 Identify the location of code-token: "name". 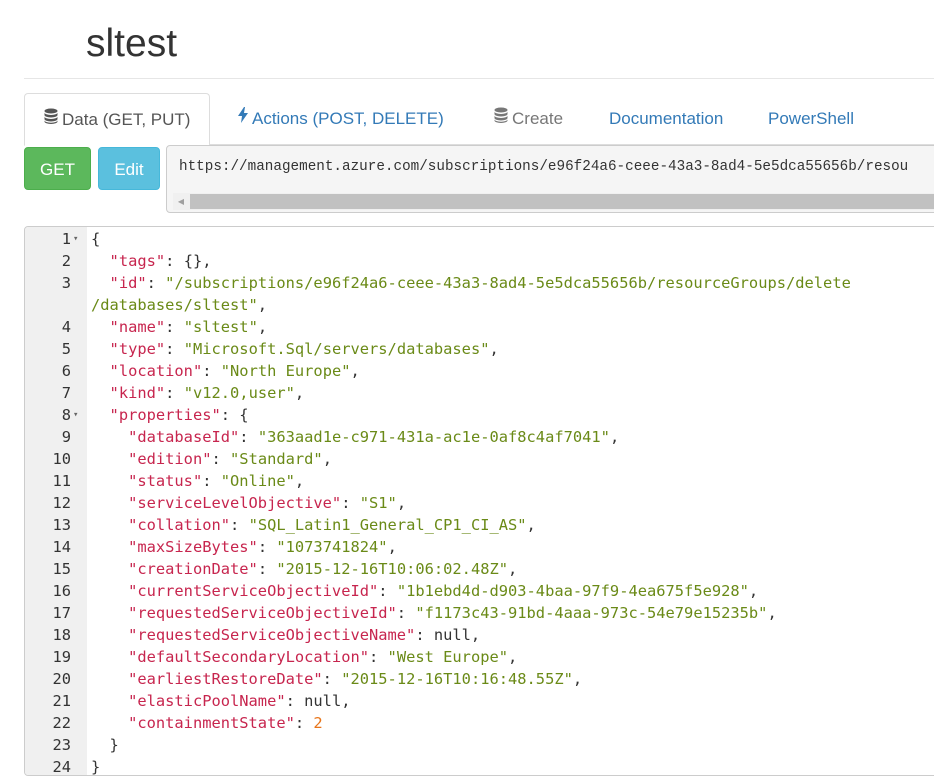
(137, 327).